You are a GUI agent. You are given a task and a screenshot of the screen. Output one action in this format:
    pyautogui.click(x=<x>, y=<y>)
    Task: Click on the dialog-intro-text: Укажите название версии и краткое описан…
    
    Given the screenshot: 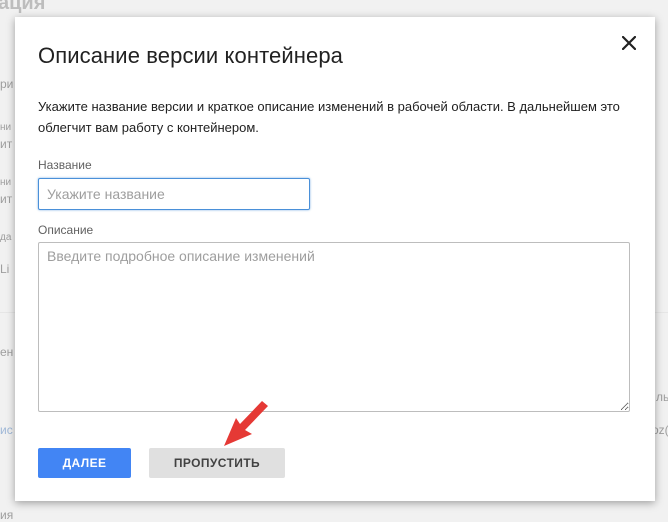 What is the action you would take?
    pyautogui.click(x=329, y=117)
    